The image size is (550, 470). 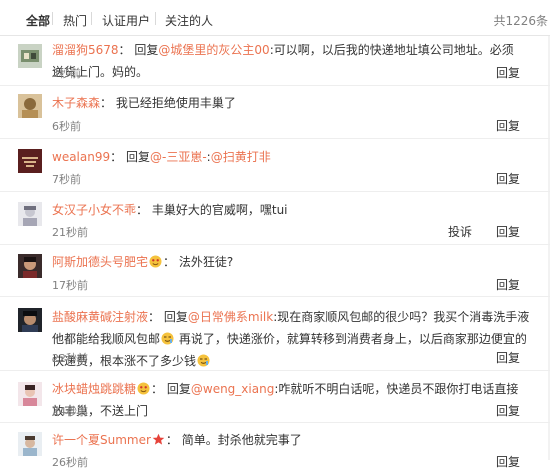 I want to click on mention-link: @城堡里的灰公主00, so click(x=213, y=50).